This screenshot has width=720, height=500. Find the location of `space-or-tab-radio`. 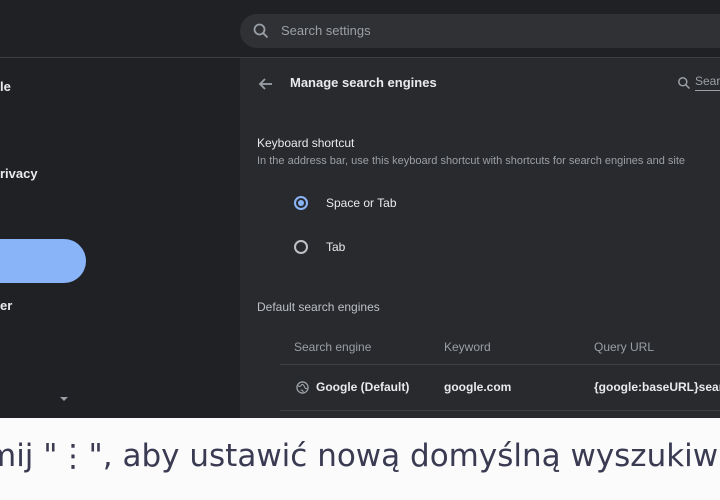

space-or-tab-radio is located at coordinates (301, 203).